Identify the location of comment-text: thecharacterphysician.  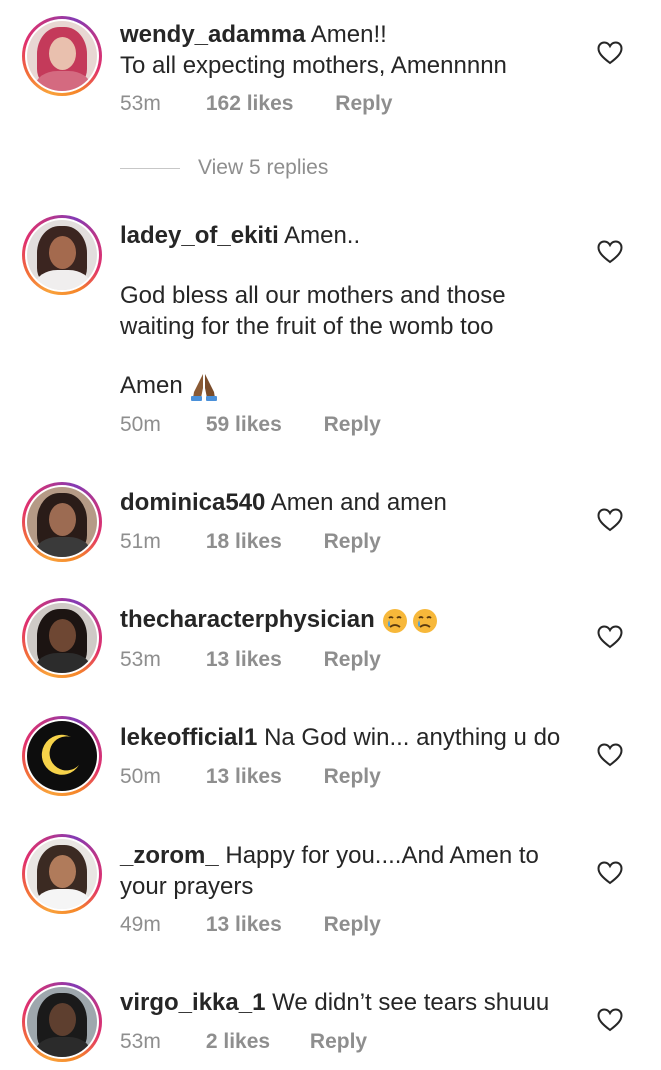
(355, 619).